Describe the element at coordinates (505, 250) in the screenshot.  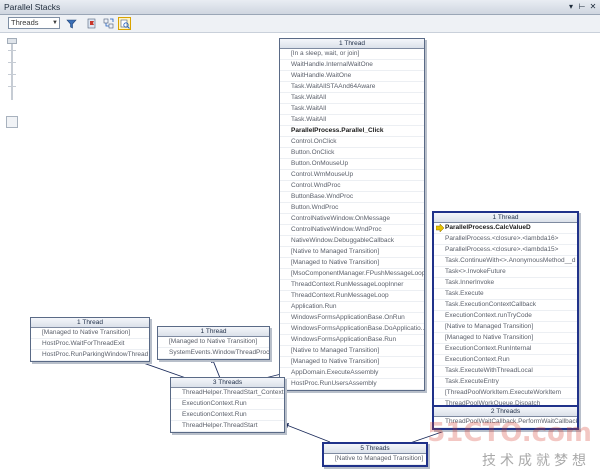
I see `stack-frame: ParallelProcess.<closure>.<lambda15>` at that location.